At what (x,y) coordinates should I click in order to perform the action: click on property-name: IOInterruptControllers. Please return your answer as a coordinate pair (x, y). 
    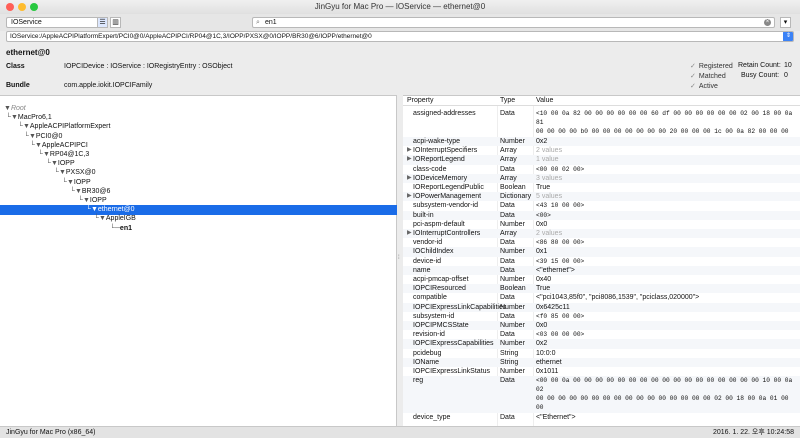
    Looking at the image, I should click on (447, 233).